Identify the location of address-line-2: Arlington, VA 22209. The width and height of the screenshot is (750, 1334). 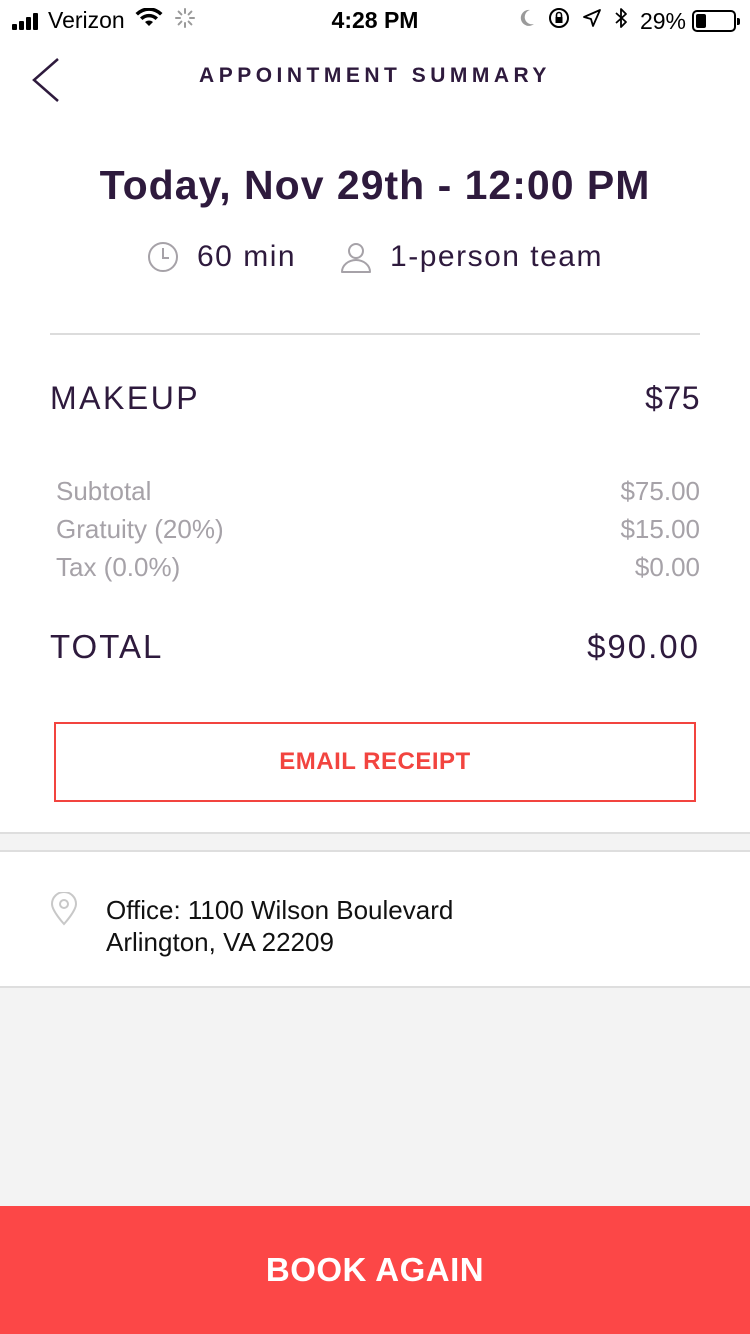
(220, 942).